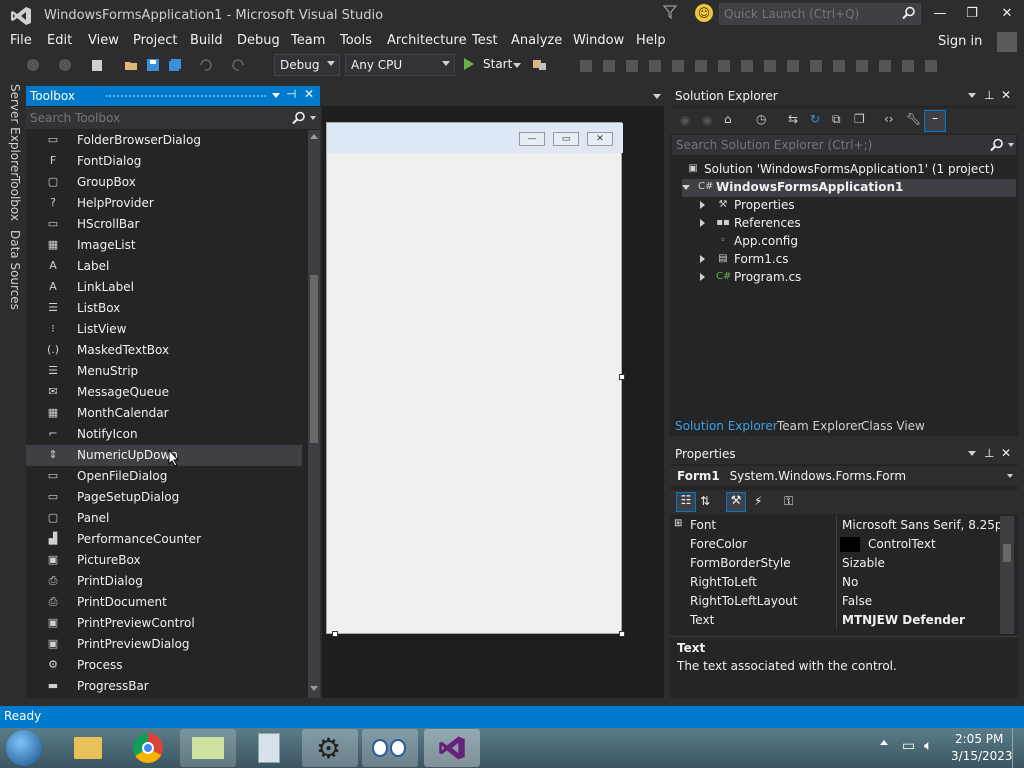 This screenshot has width=1024, height=768. Describe the element at coordinates (97, 65) in the screenshot. I see `new-project-icon` at that location.